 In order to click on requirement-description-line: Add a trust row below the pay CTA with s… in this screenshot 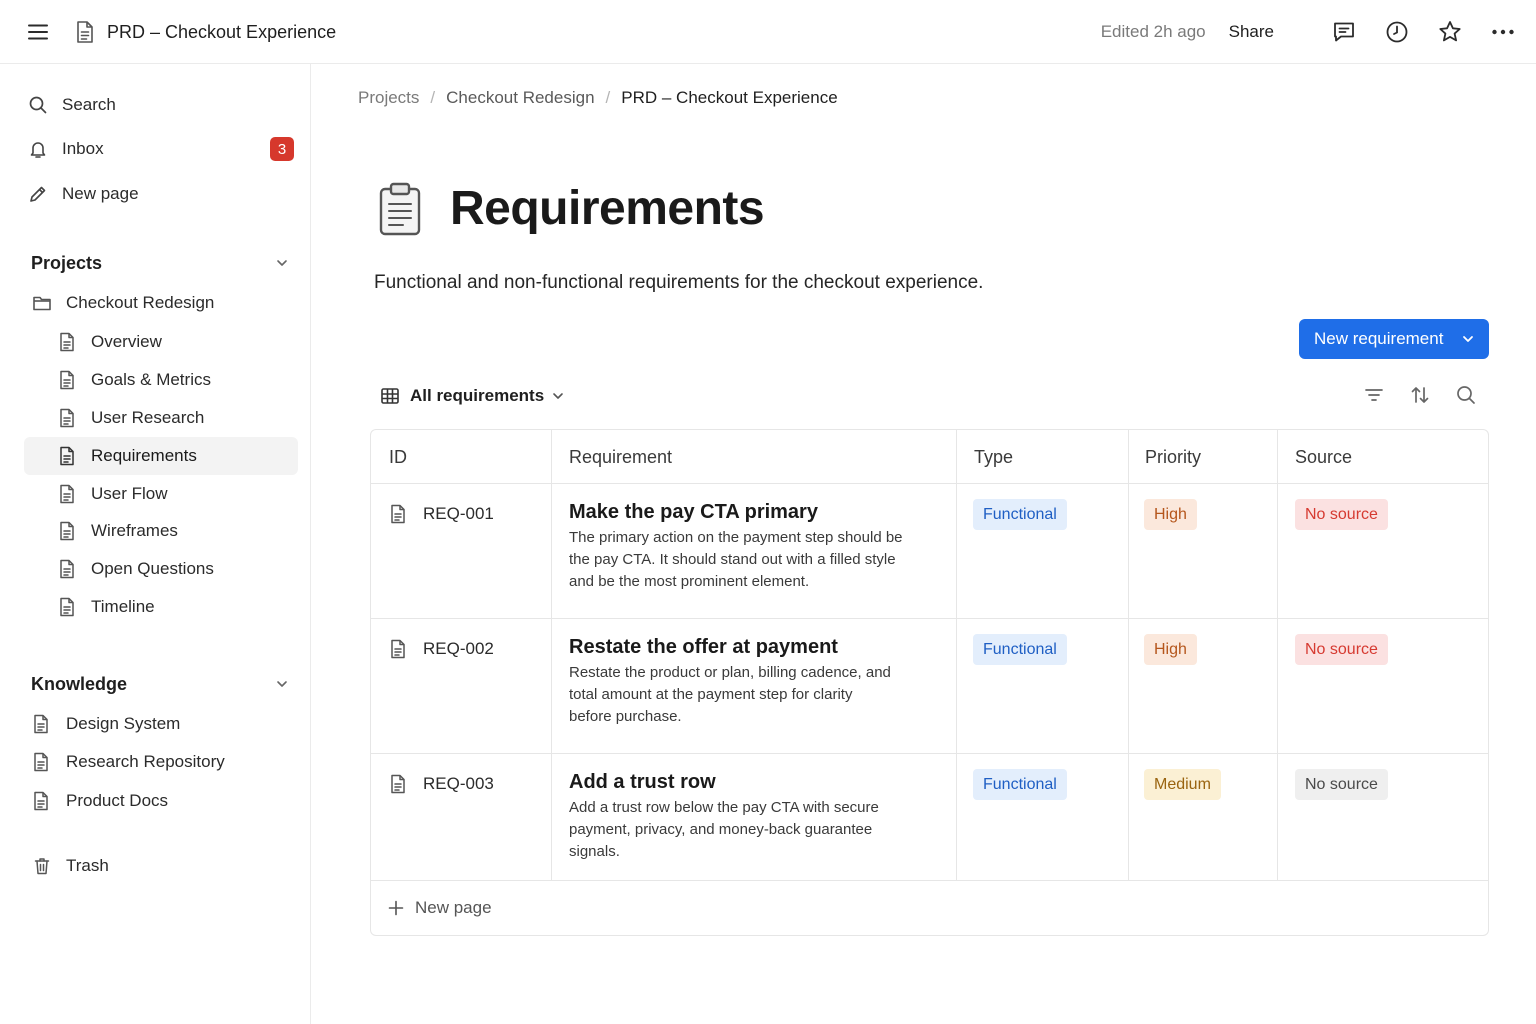, I will do `click(724, 807)`.